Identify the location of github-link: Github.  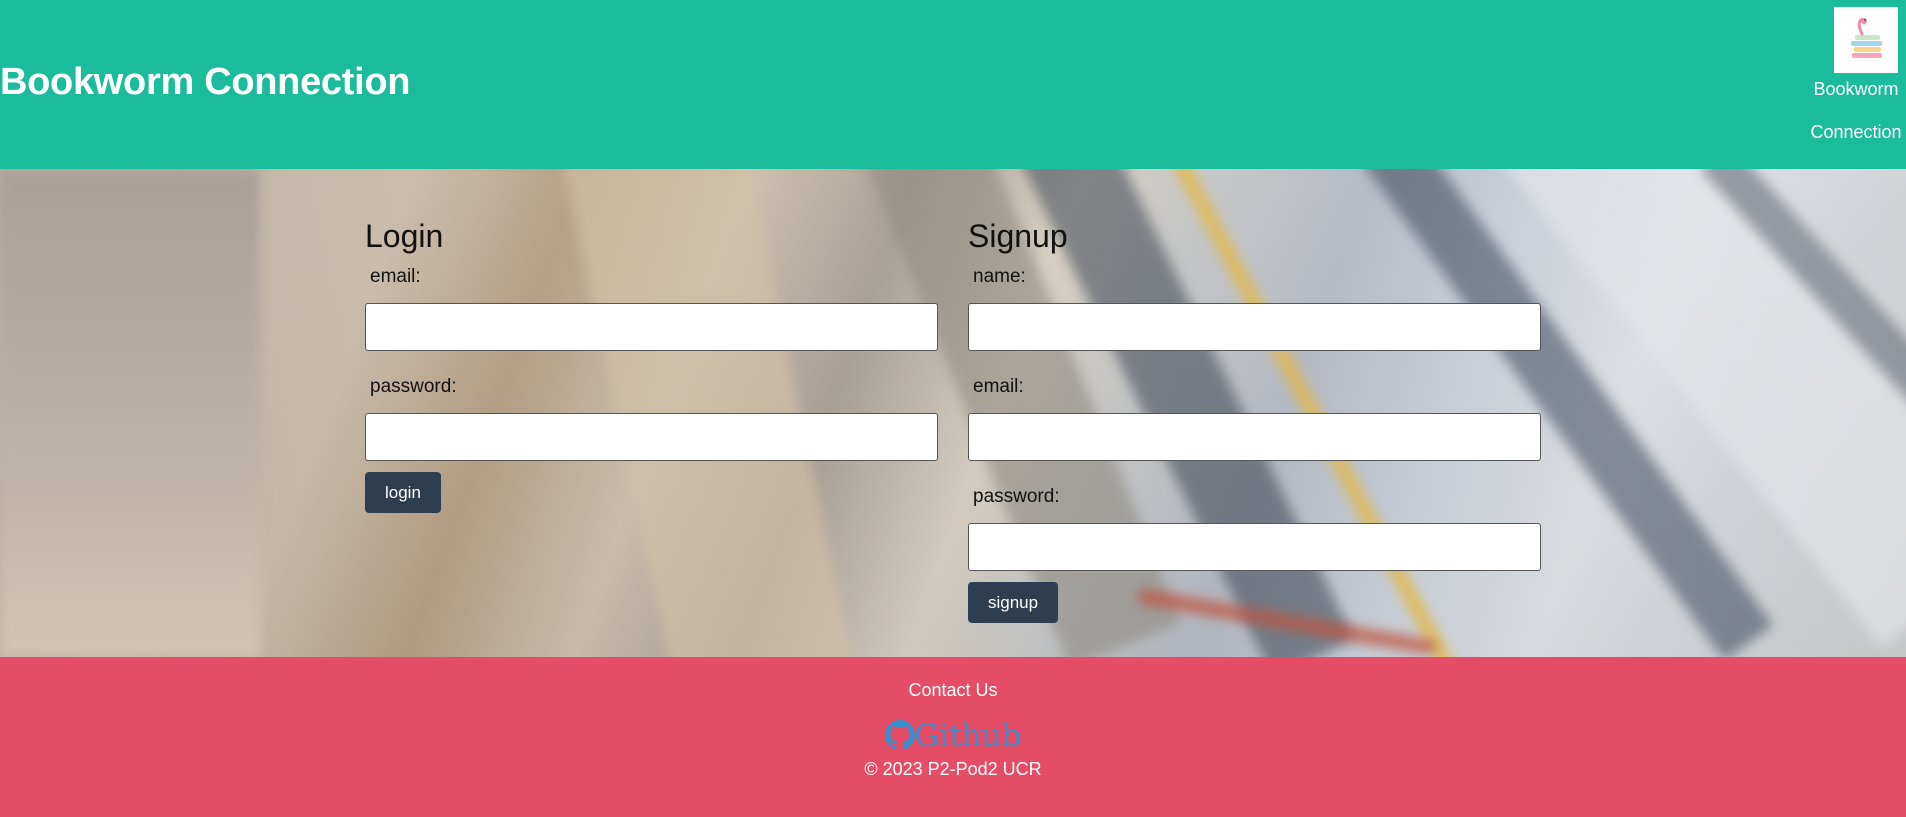
(953, 736).